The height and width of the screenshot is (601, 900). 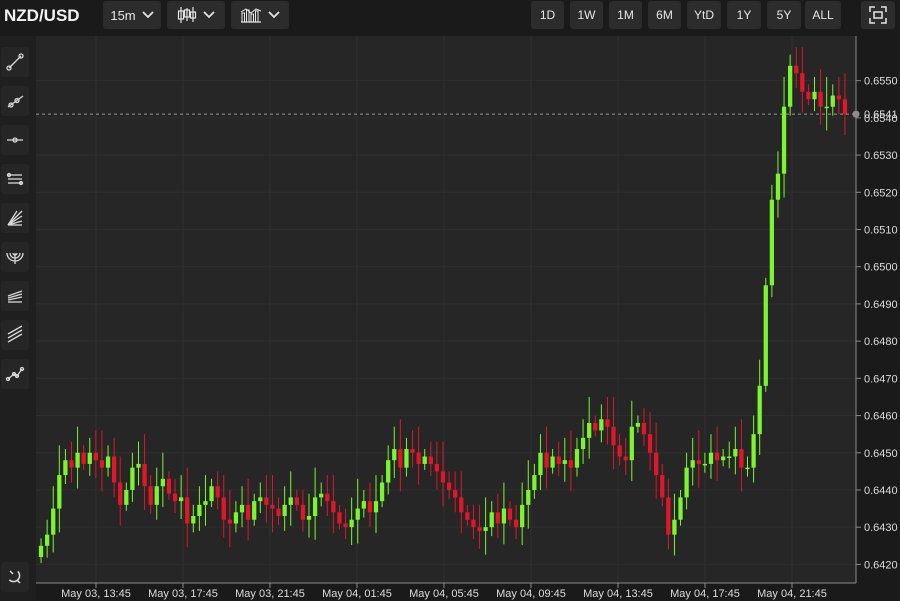 I want to click on y-tick-label: 0.6440, so click(x=881, y=491).